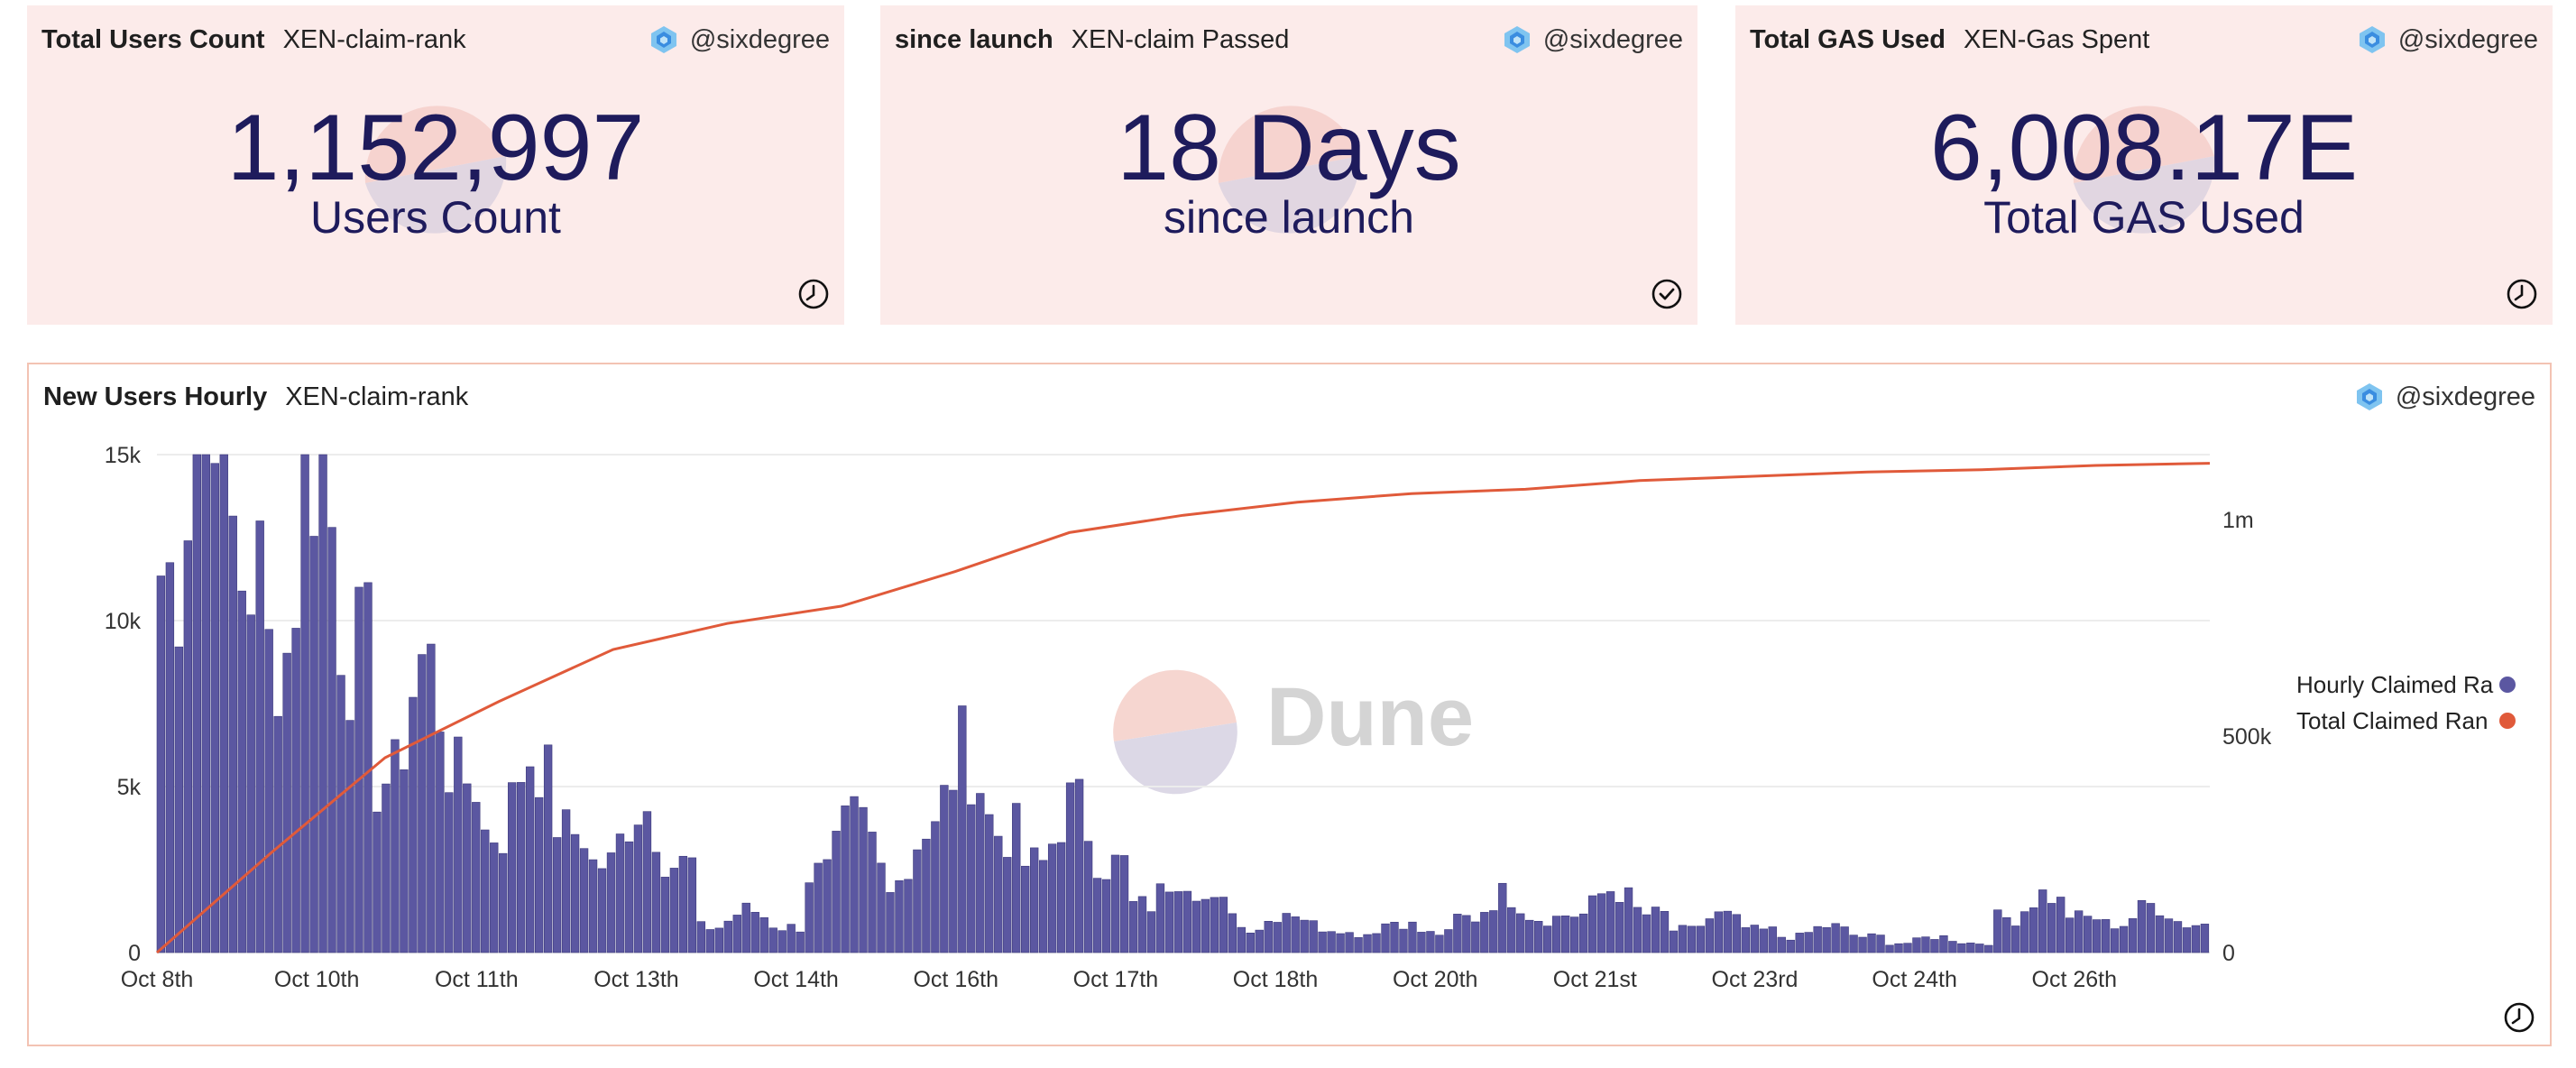 The width and height of the screenshot is (2576, 1068). What do you see at coordinates (1181, 40) in the screenshot?
I see `card-query-link: XEN-claim Passed` at bounding box center [1181, 40].